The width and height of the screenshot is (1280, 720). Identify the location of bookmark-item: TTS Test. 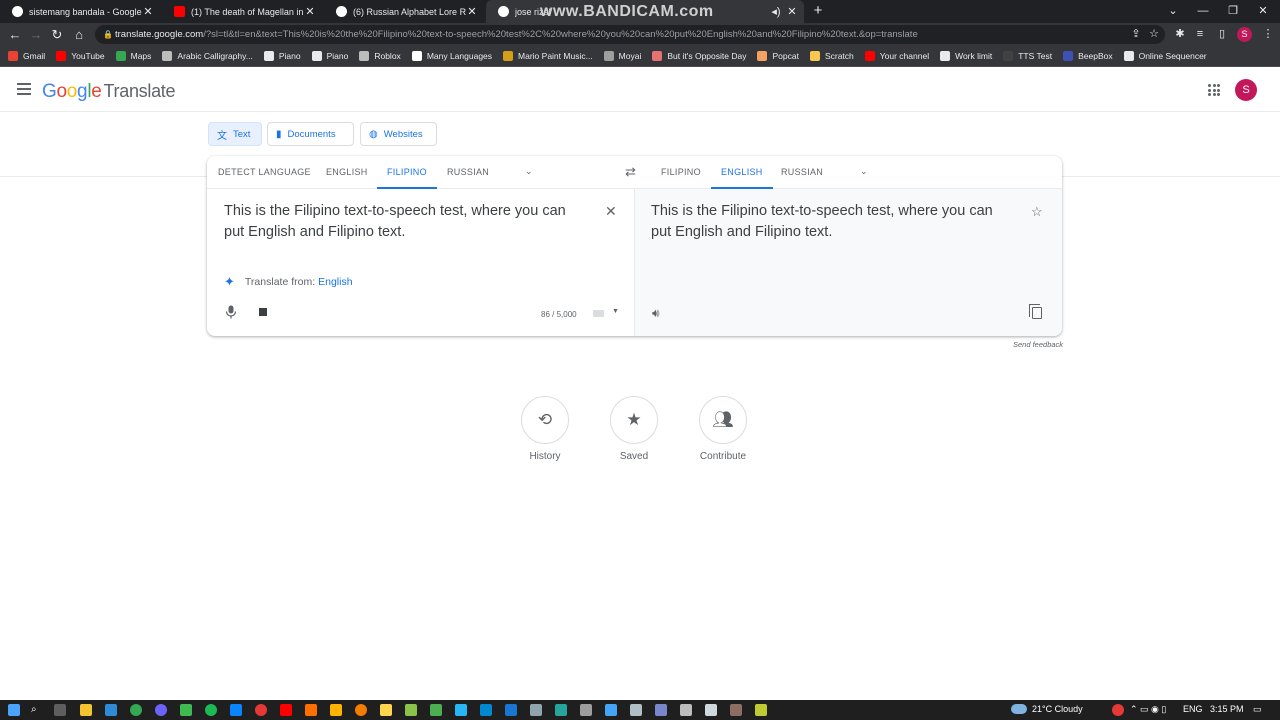
(1027, 56).